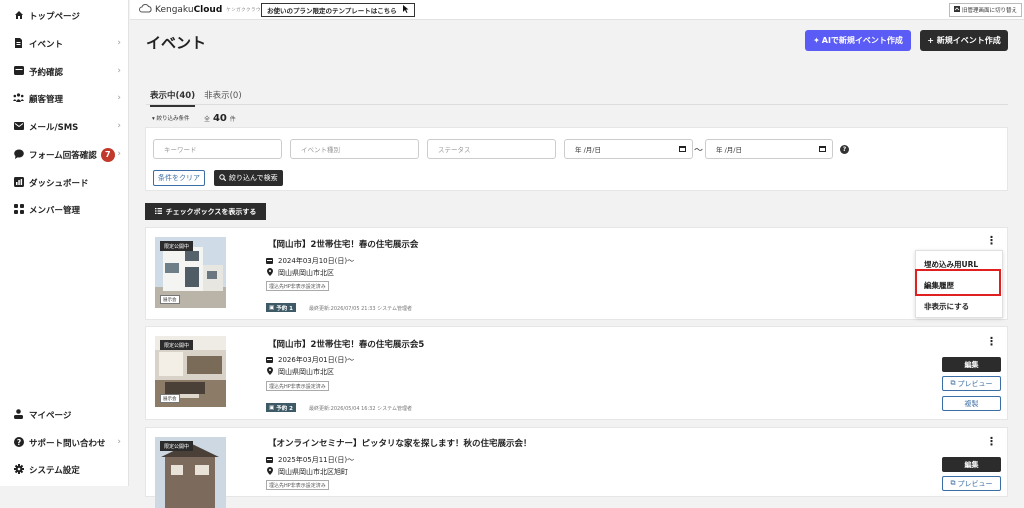 The width and height of the screenshot is (1024, 508). Describe the element at coordinates (46, 100) in the screenshot. I see `sidebar-item-label: 顧客管理` at that location.